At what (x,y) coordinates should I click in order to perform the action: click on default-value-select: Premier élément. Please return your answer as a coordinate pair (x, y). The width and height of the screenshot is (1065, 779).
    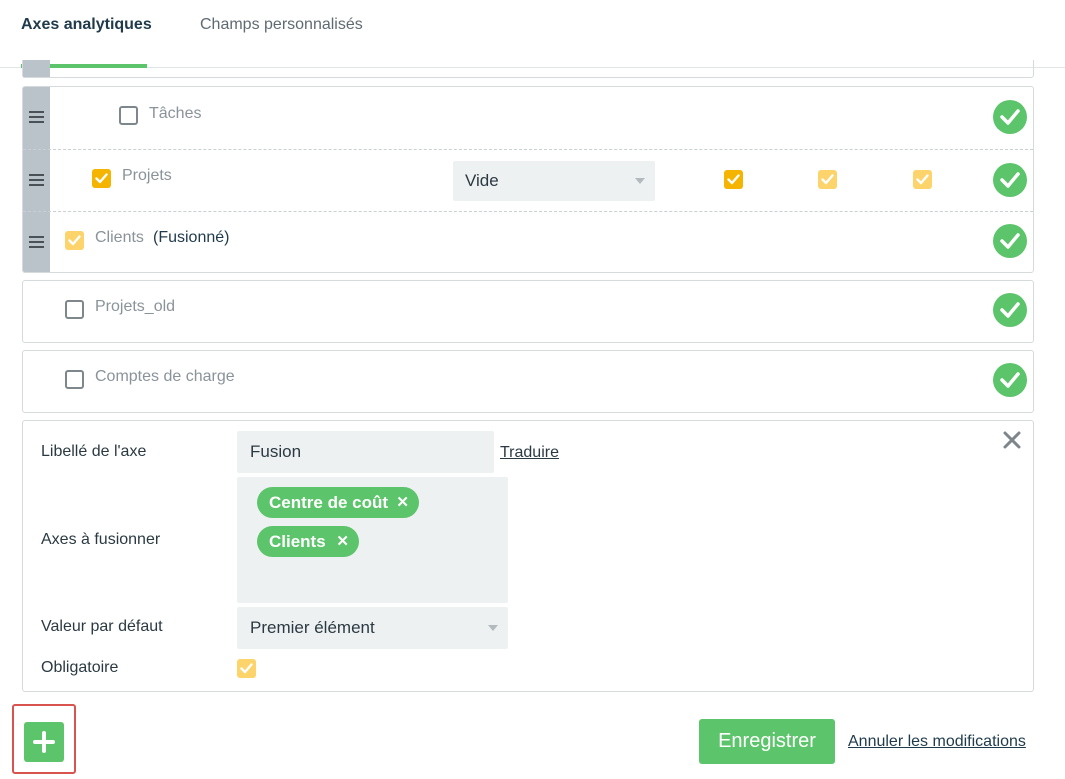
    Looking at the image, I should click on (372, 628).